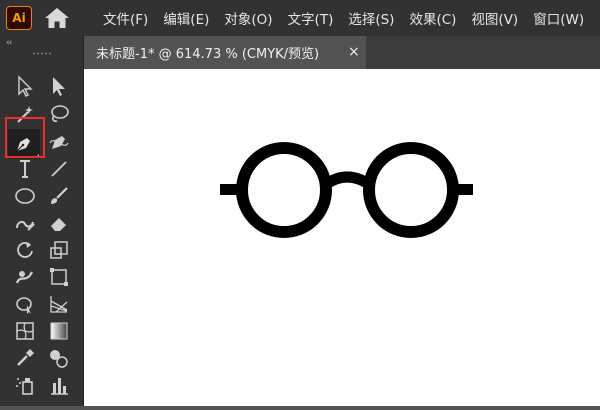 This screenshot has width=600, height=410. Describe the element at coordinates (284, 190) in the screenshot. I see `left-lens` at that location.